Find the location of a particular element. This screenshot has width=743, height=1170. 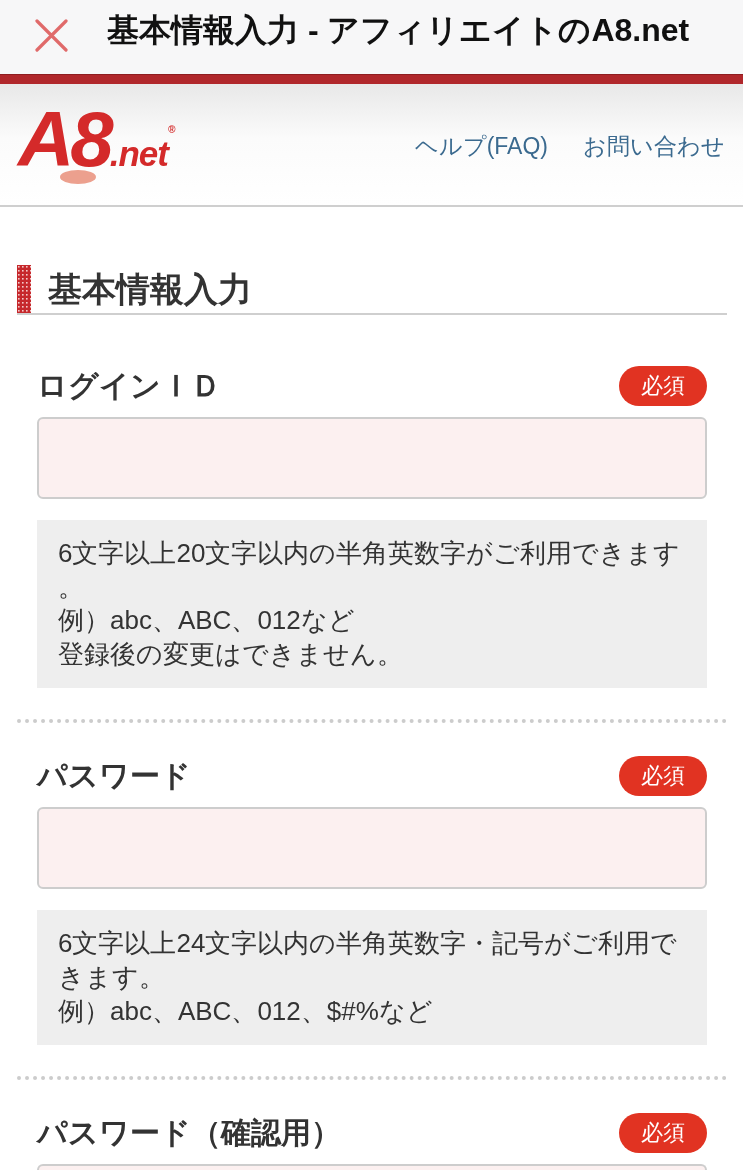

hint-text: 6文字以上24文字以内の半角英数字・記号がご利用できます。 例）abc、ABC、012、$#%など is located at coordinates (372, 978).